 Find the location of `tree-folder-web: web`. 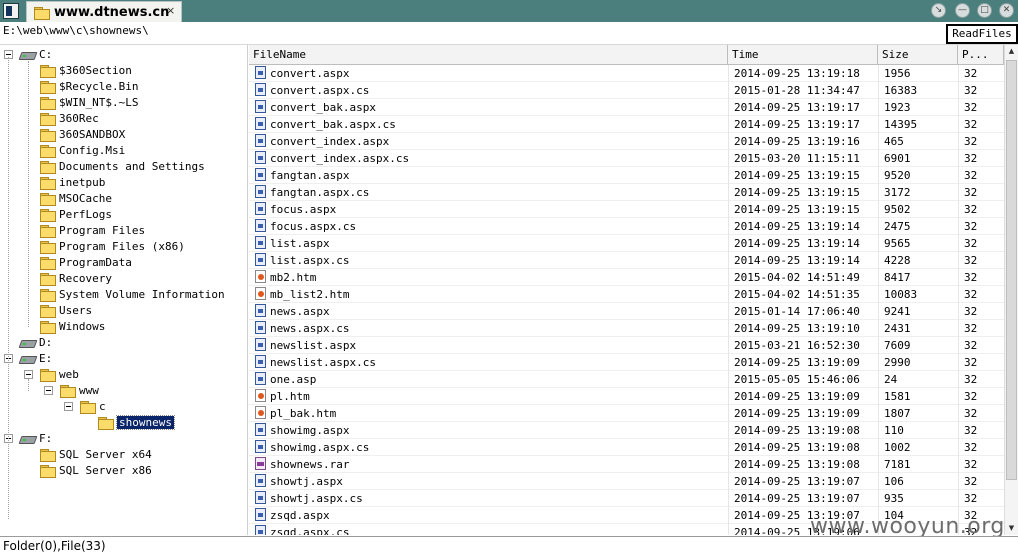

tree-folder-web: web is located at coordinates (123, 375).